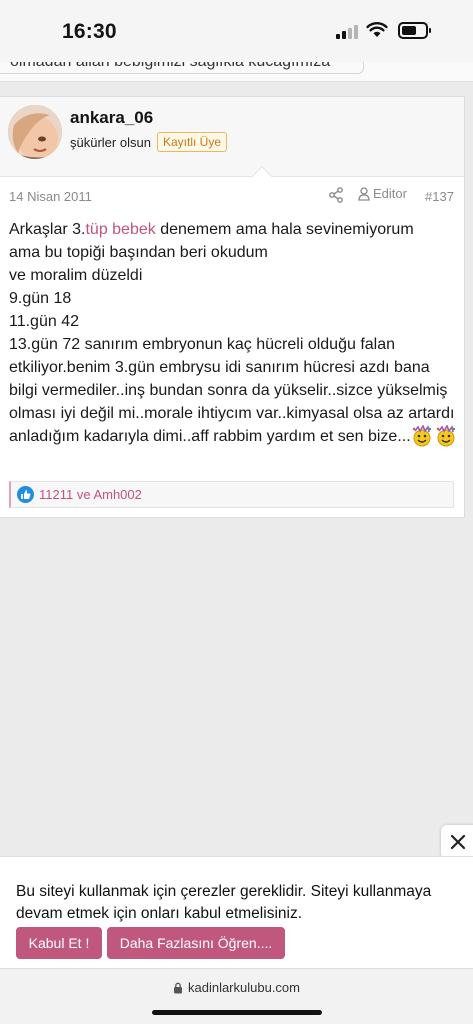  I want to click on emoji-group, so click(434, 436).